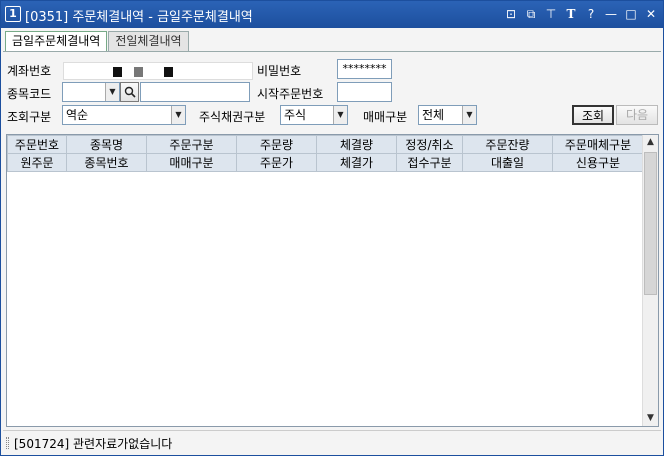  I want to click on tab-bar: 금일주문체결내역 전일체결내역, so click(97, 41).